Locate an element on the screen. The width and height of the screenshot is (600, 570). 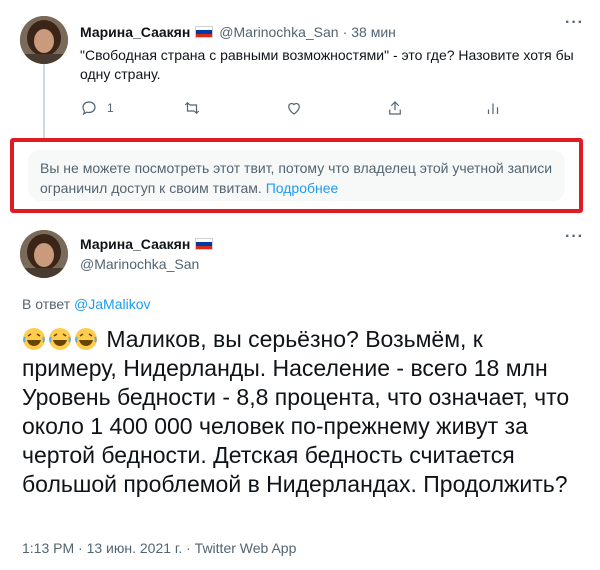
like-button is located at coordinates (294, 108).